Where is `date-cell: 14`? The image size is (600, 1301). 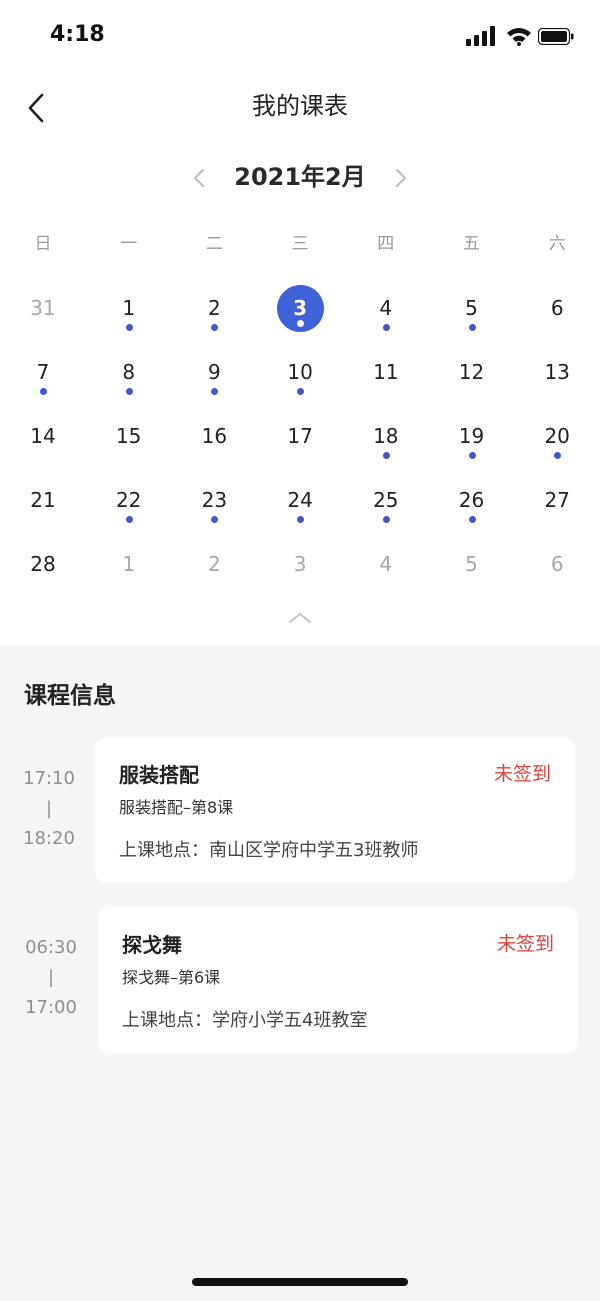 date-cell: 14 is located at coordinates (43, 440).